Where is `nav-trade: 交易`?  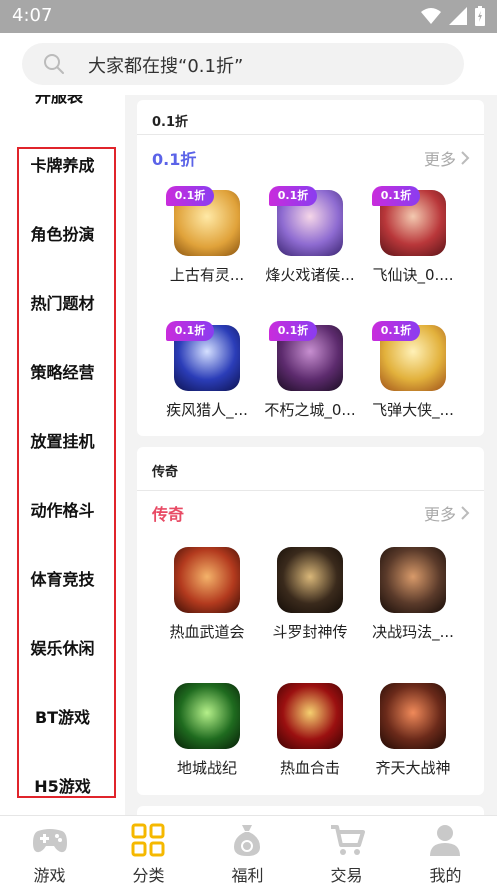 nav-trade: 交易 is located at coordinates (346, 850).